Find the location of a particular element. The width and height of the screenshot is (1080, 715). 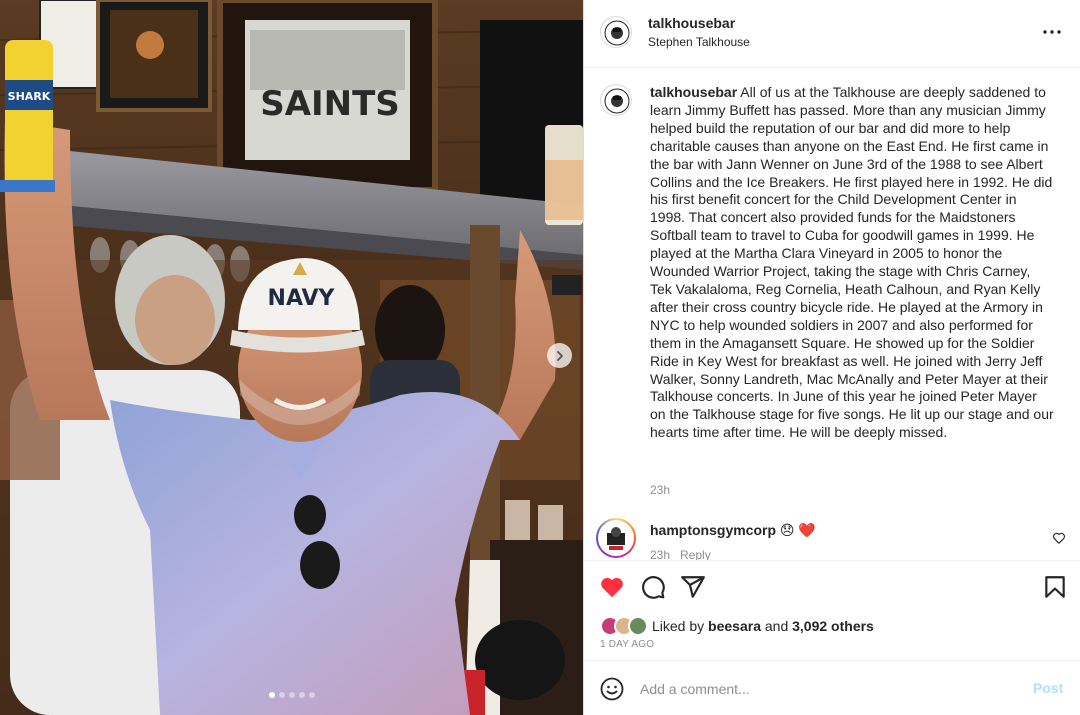

liker-username: beesara is located at coordinates (734, 626).